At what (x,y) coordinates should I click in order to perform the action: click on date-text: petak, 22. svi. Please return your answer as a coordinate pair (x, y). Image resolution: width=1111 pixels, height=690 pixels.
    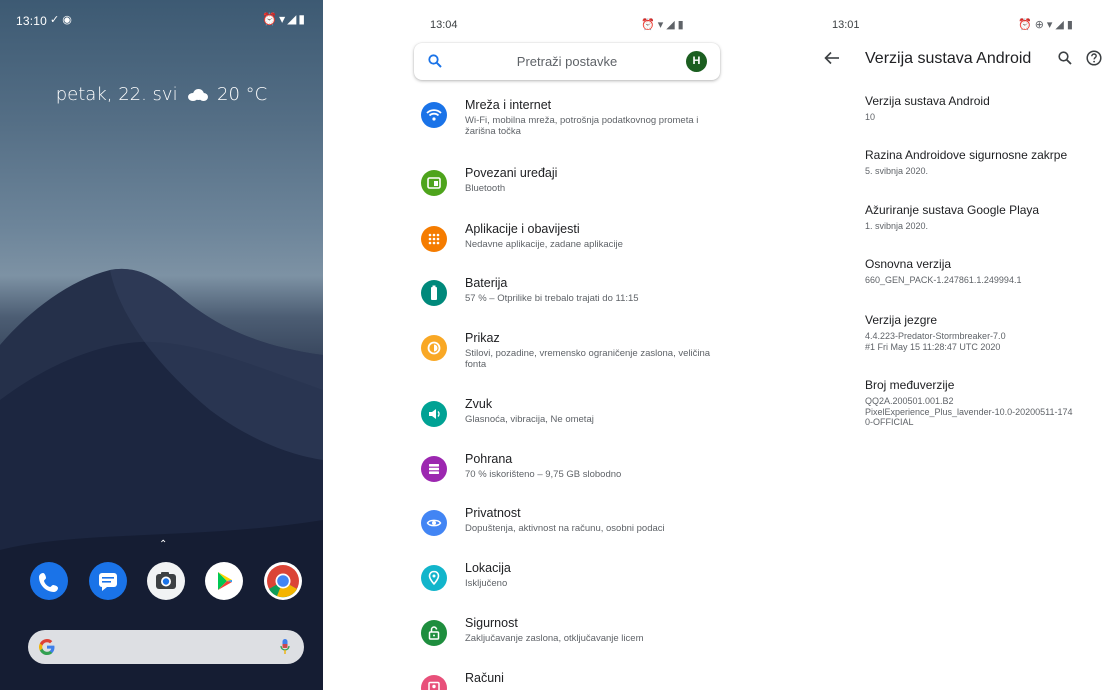
    Looking at the image, I should click on (116, 94).